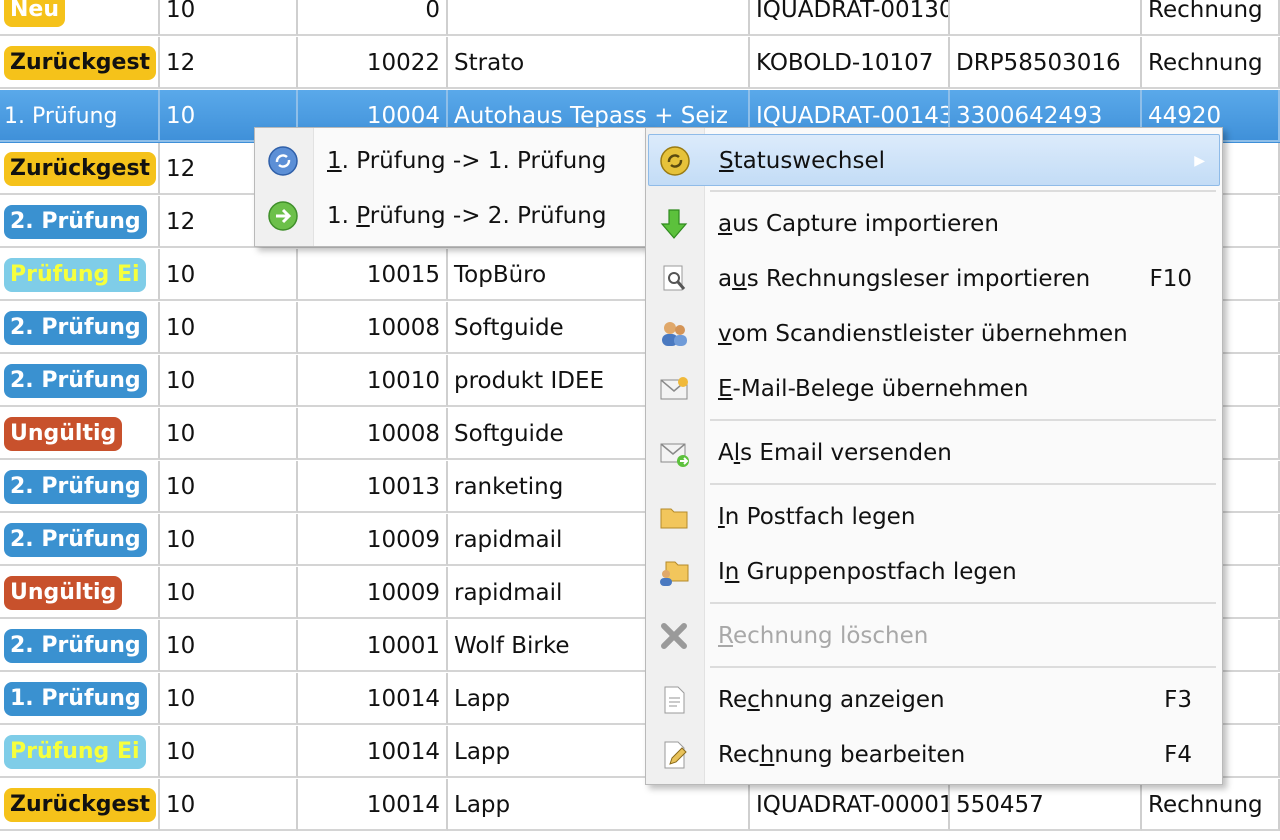 The image size is (1280, 840). Describe the element at coordinates (1046, 18) in the screenshot. I see `reference-cell` at that location.